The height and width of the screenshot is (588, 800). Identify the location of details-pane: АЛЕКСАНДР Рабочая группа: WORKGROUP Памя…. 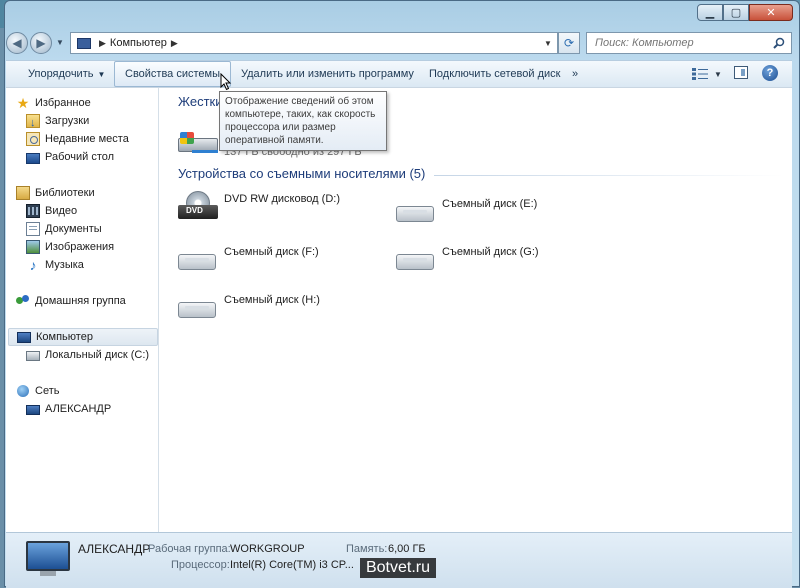
(399, 560).